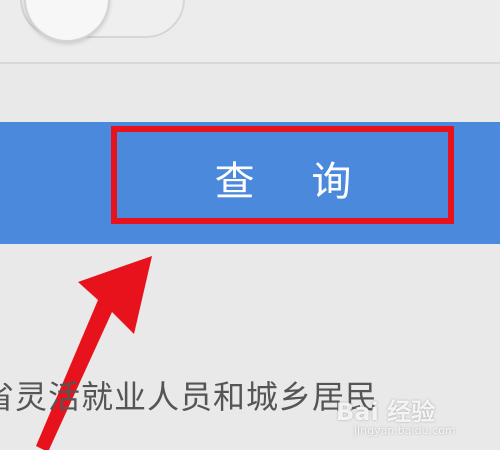 This screenshot has height=450, width=500. Describe the element at coordinates (294, 182) in the screenshot. I see `query-button-label: 查 询` at that location.